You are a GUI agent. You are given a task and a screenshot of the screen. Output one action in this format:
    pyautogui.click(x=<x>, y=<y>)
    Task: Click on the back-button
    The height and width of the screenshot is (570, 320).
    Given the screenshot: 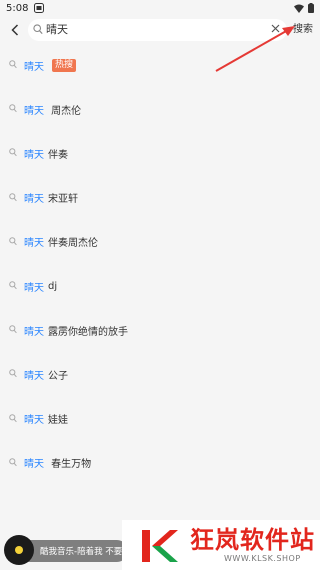 What is the action you would take?
    pyautogui.click(x=15, y=30)
    